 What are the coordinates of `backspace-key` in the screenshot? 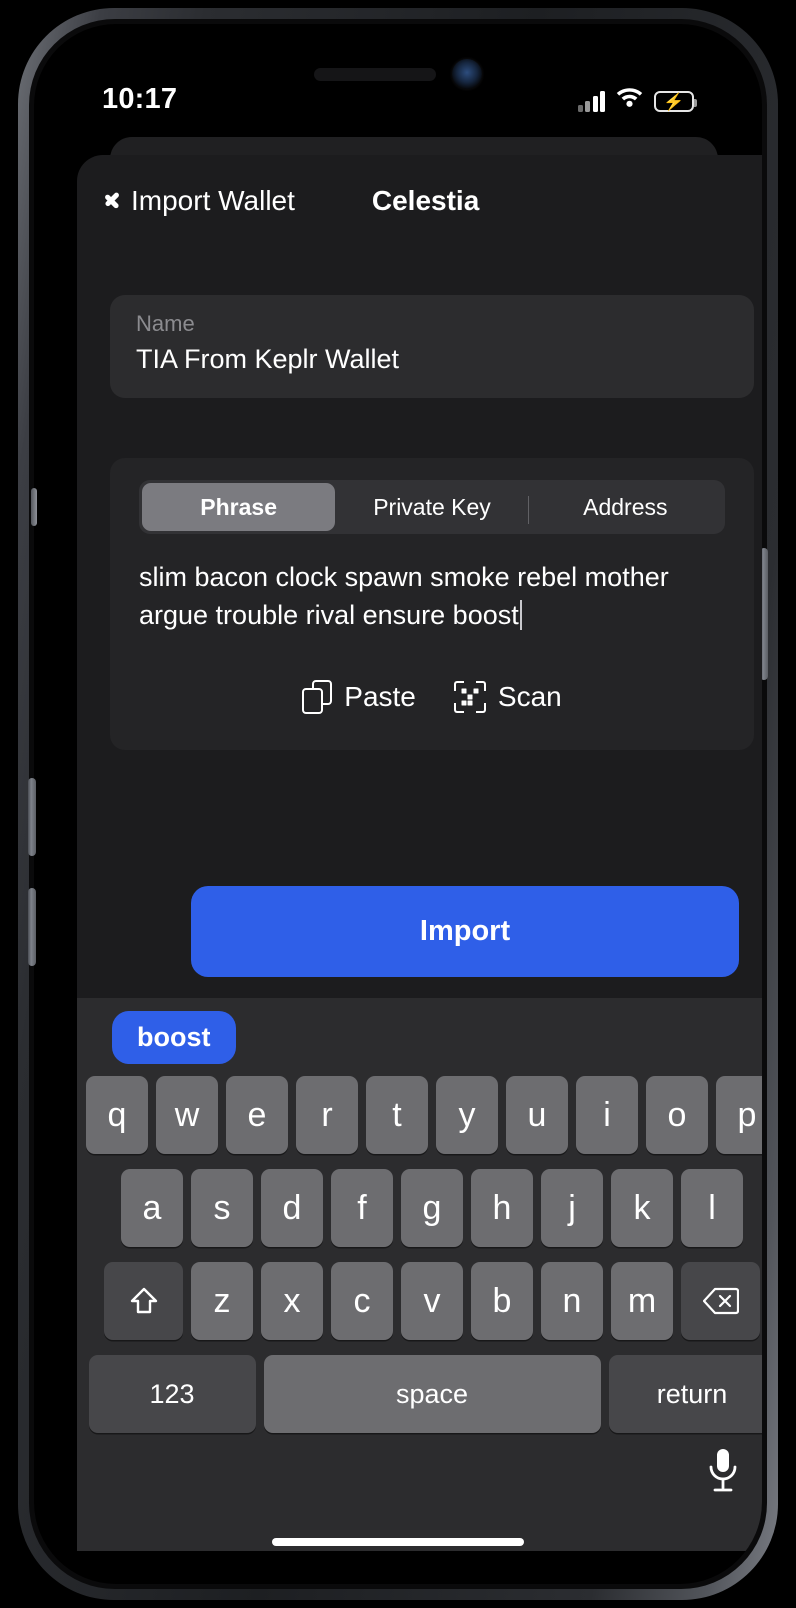 It's located at (720, 1301).